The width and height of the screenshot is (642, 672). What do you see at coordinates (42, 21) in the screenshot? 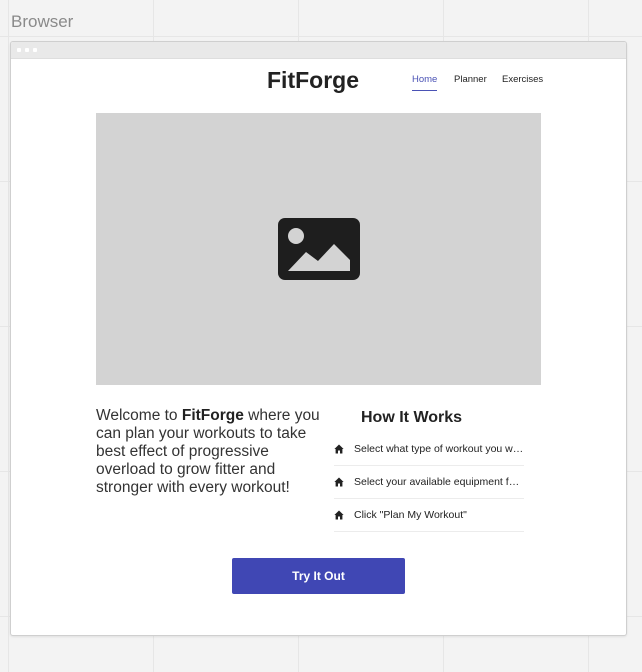
I see `canvas-label: Browser` at bounding box center [42, 21].